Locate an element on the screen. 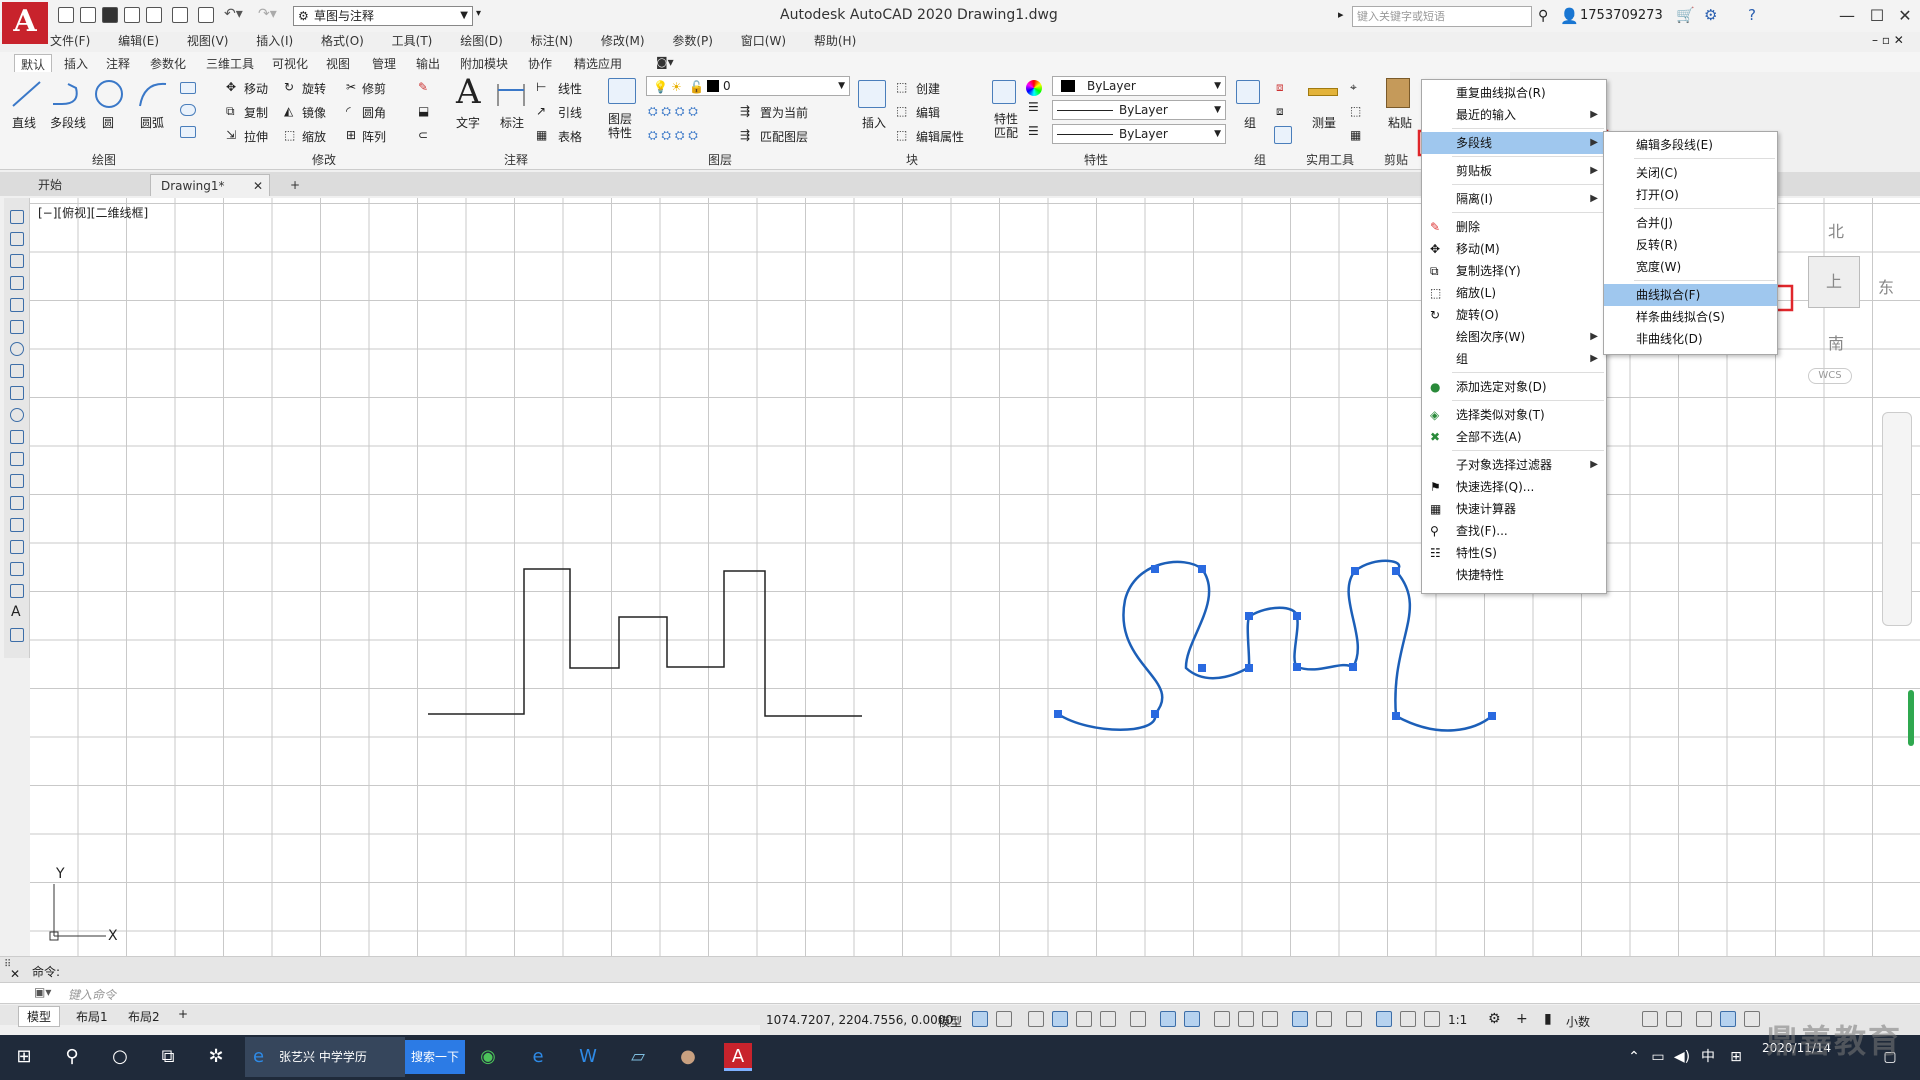 The height and width of the screenshot is (1080, 1920). menu-draw-order: 绘图次序(W) ▶ is located at coordinates (1514, 337).